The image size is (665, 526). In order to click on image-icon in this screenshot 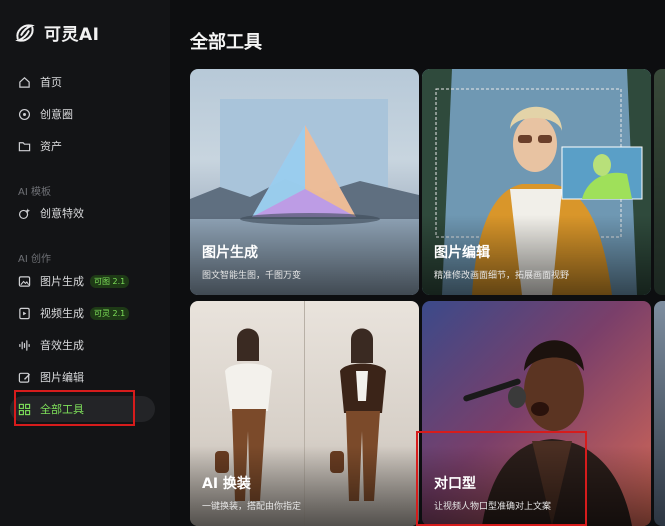, I will do `click(24, 281)`.